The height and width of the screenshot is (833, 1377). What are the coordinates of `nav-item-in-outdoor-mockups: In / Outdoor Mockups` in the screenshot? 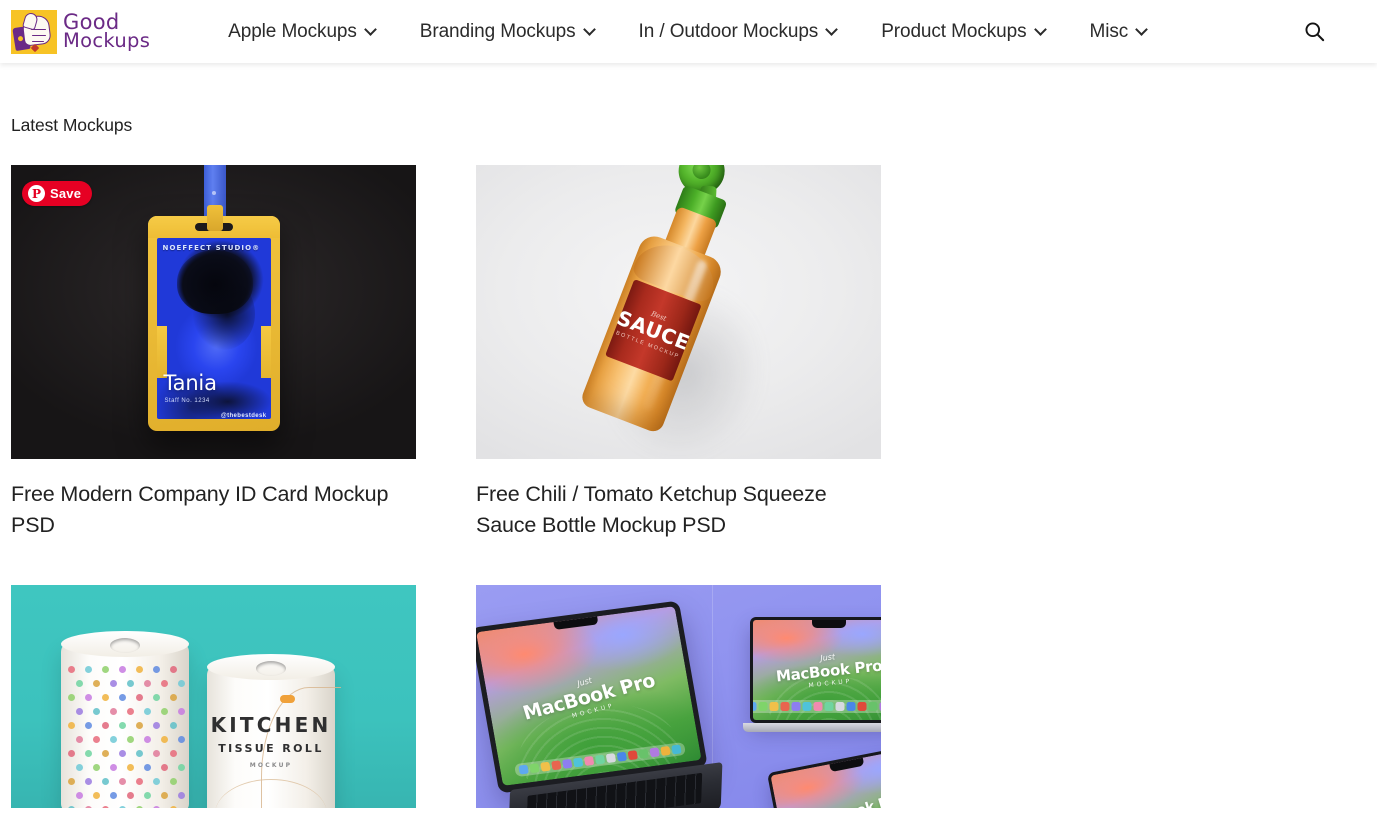 It's located at (738, 32).